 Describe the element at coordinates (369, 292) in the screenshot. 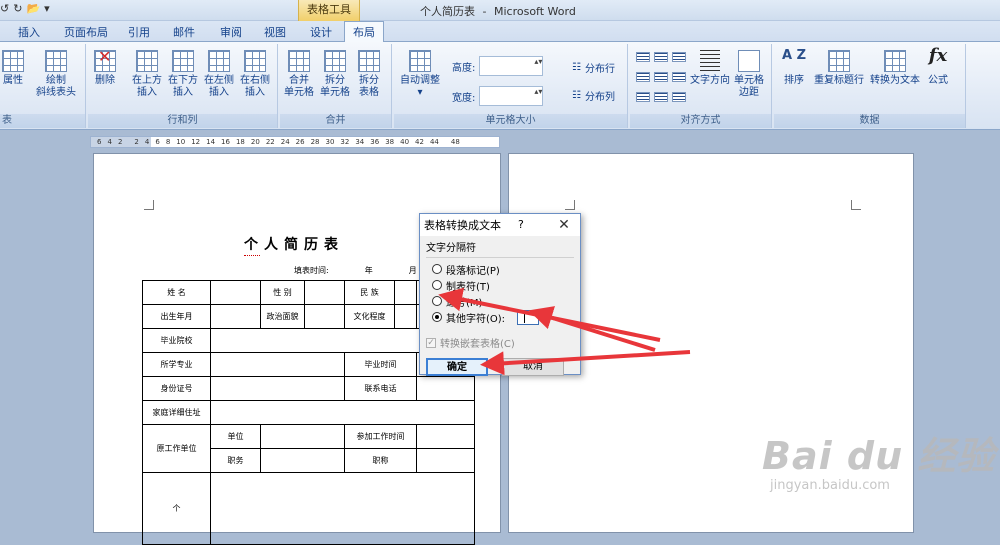

I see `table-cell: 民 族` at that location.